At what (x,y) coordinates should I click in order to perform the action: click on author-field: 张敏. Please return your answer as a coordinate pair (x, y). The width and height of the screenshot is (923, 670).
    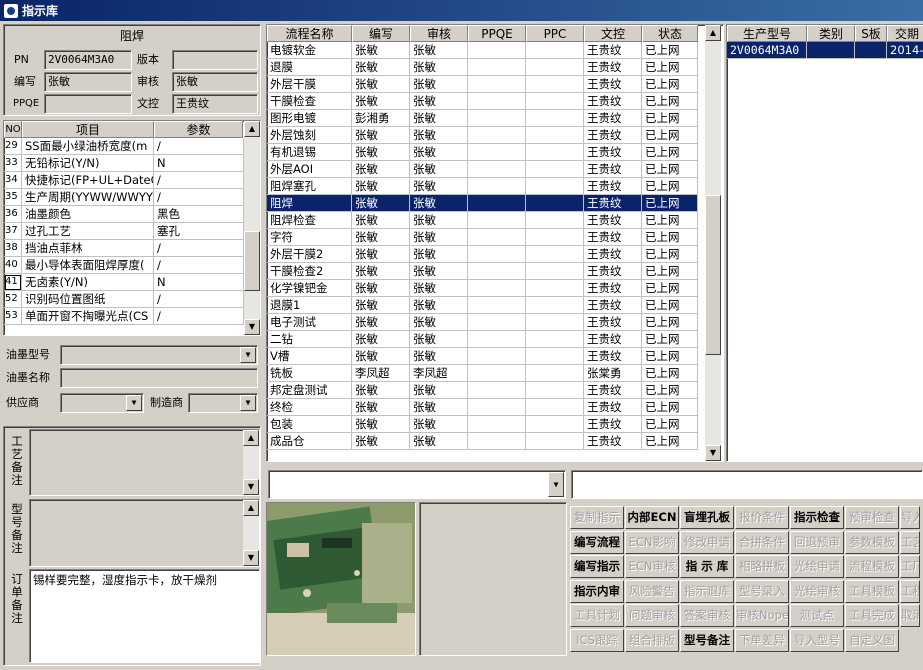
    Looking at the image, I should click on (88, 82).